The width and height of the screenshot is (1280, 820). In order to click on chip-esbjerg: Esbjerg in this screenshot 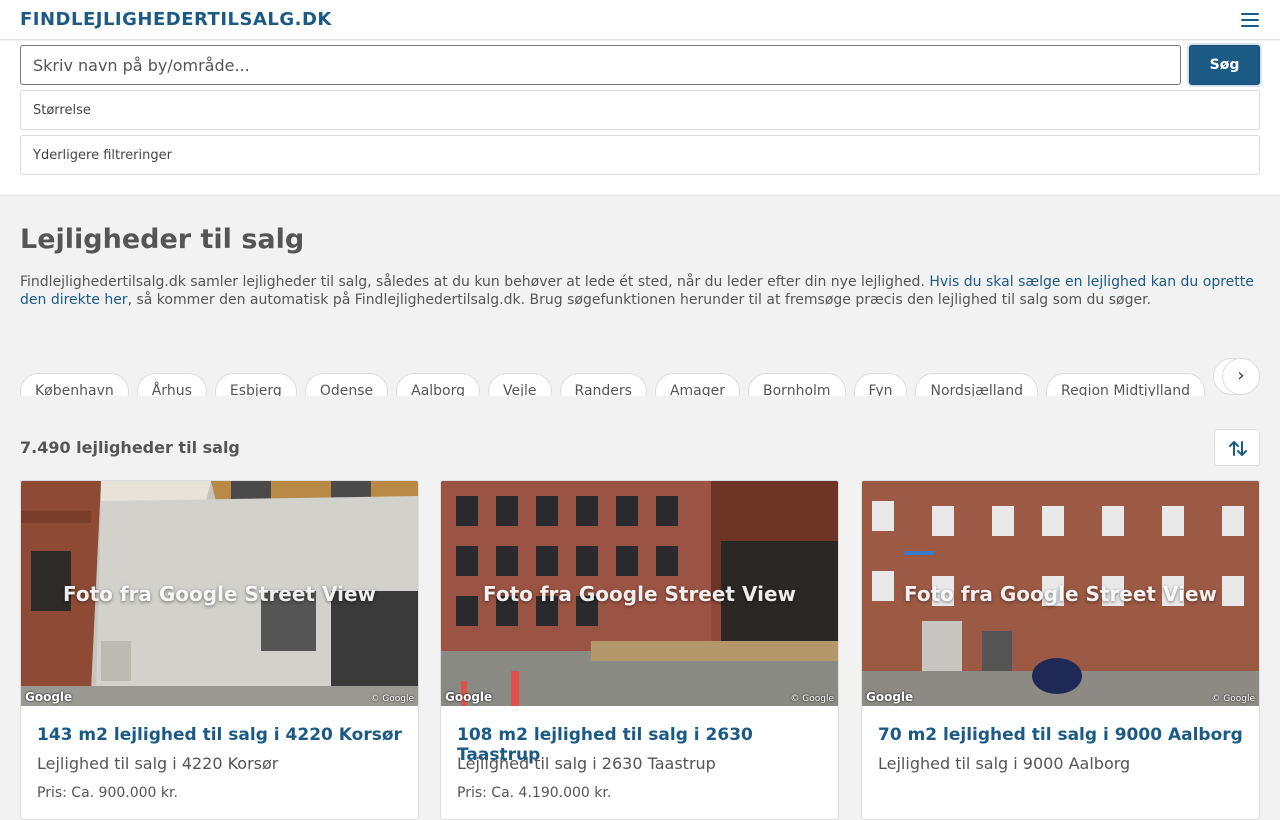, I will do `click(255, 384)`.